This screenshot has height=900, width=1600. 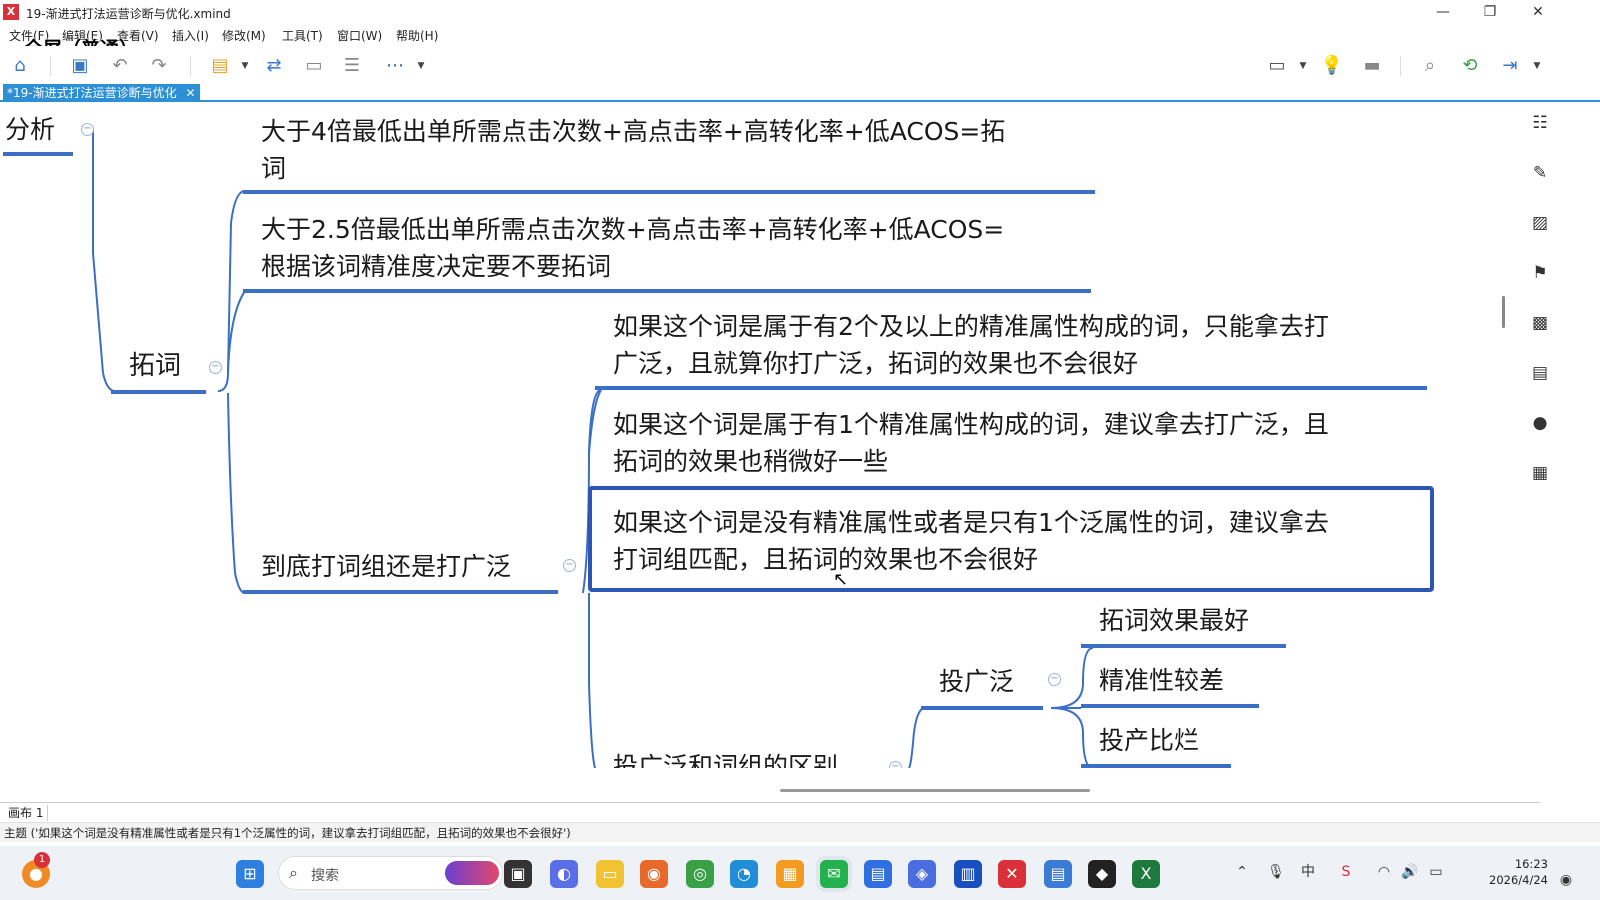 I want to click on wifi-icon: ◠, so click(x=1384, y=872).